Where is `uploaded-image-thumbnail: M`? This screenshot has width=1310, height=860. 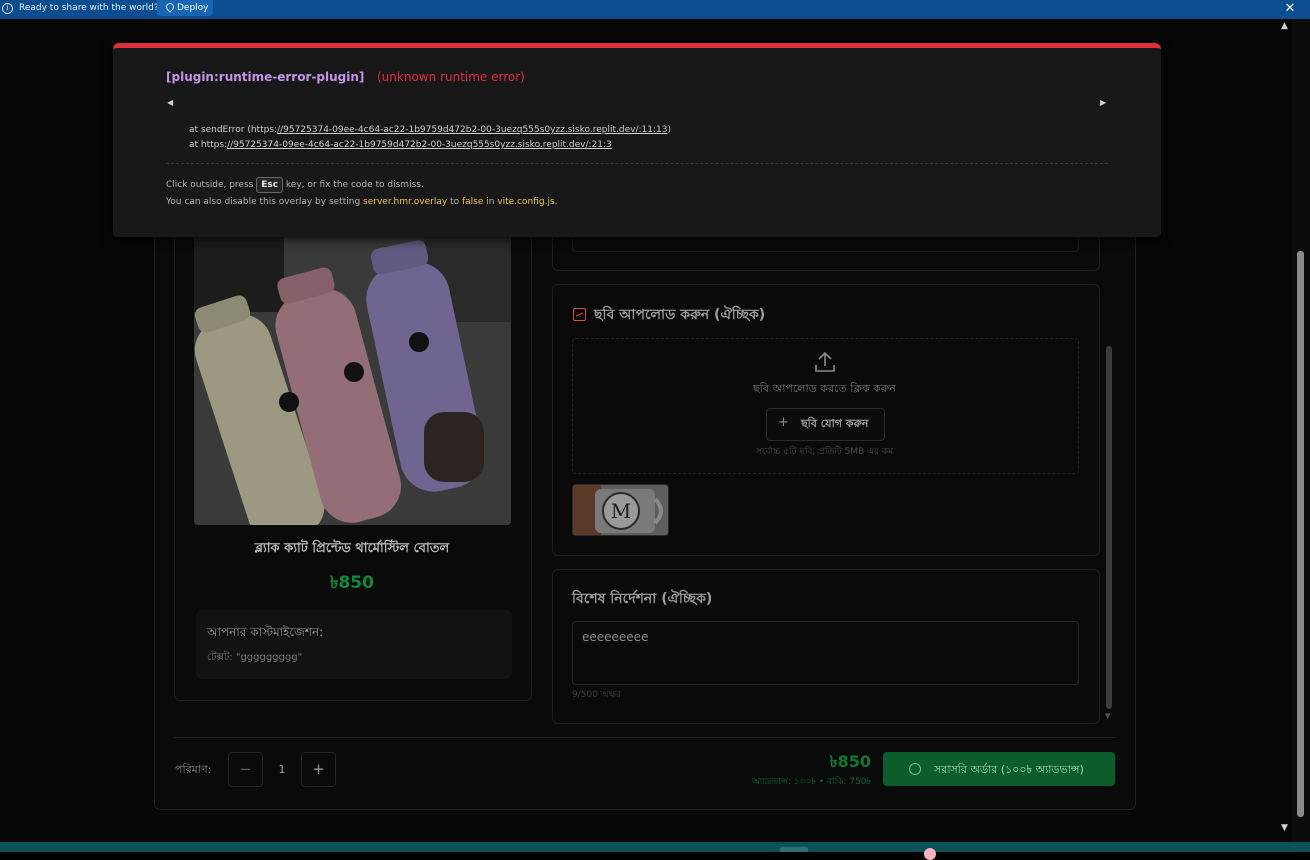
uploaded-image-thumbnail: M is located at coordinates (620, 510).